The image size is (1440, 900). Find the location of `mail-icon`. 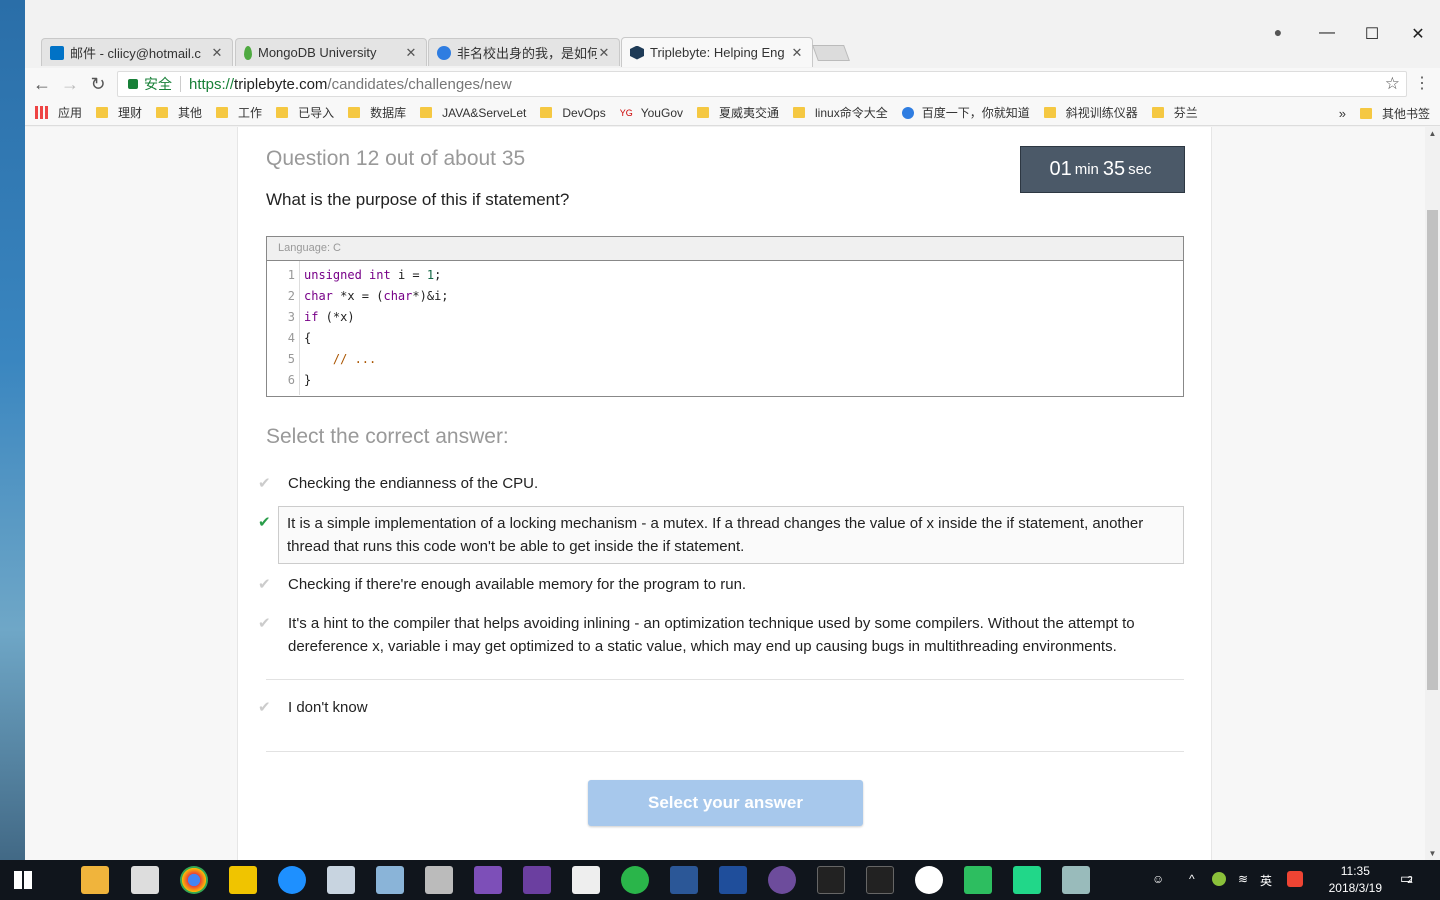

mail-icon is located at coordinates (586, 880).